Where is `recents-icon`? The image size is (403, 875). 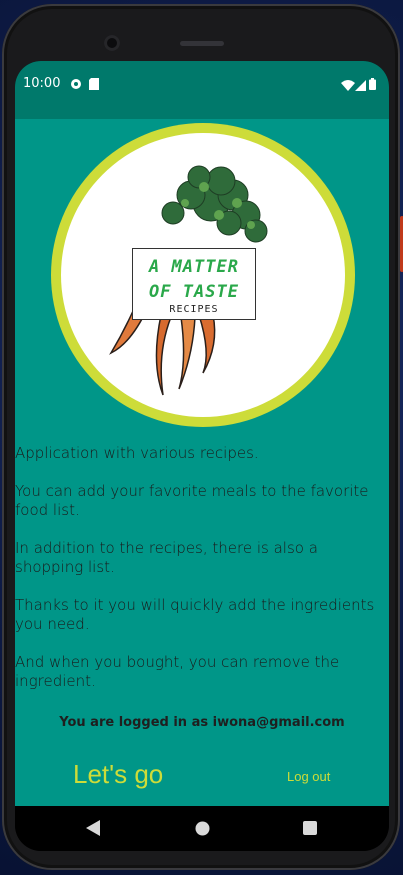 recents-icon is located at coordinates (310, 830).